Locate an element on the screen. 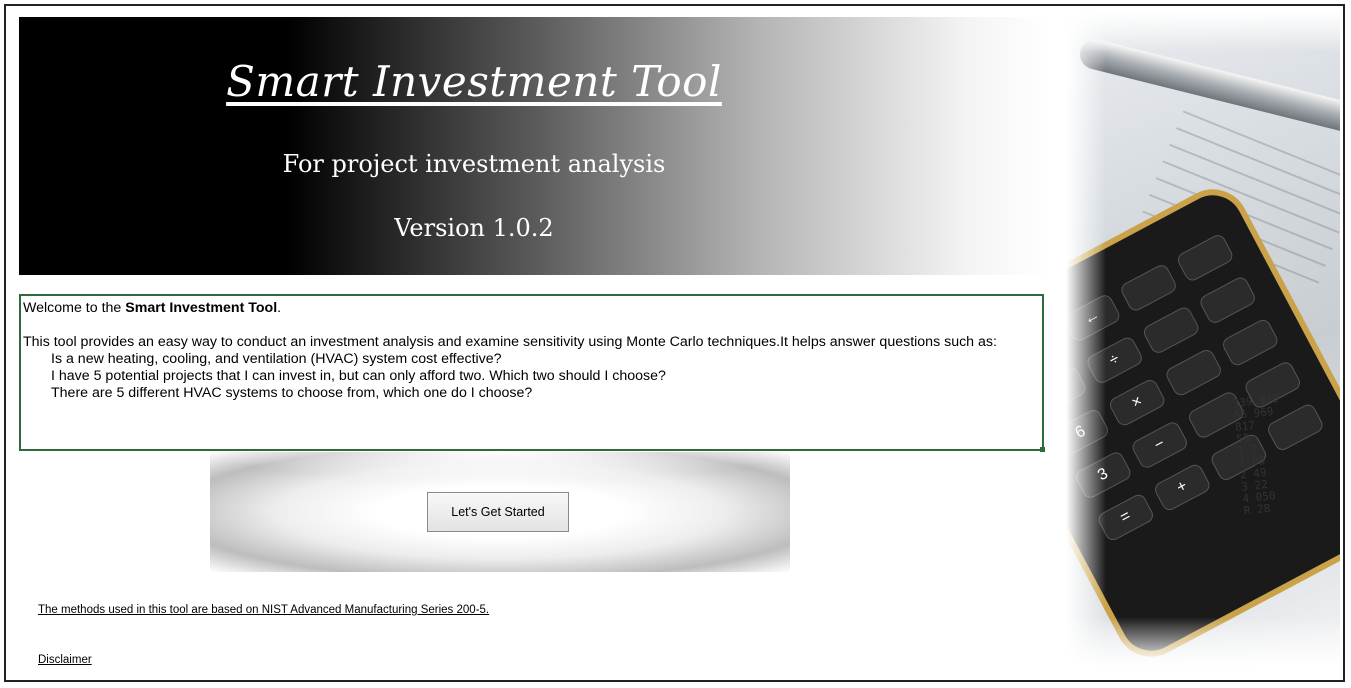 The image size is (1351, 688). get-started-button: Let's Get Started is located at coordinates (498, 512).